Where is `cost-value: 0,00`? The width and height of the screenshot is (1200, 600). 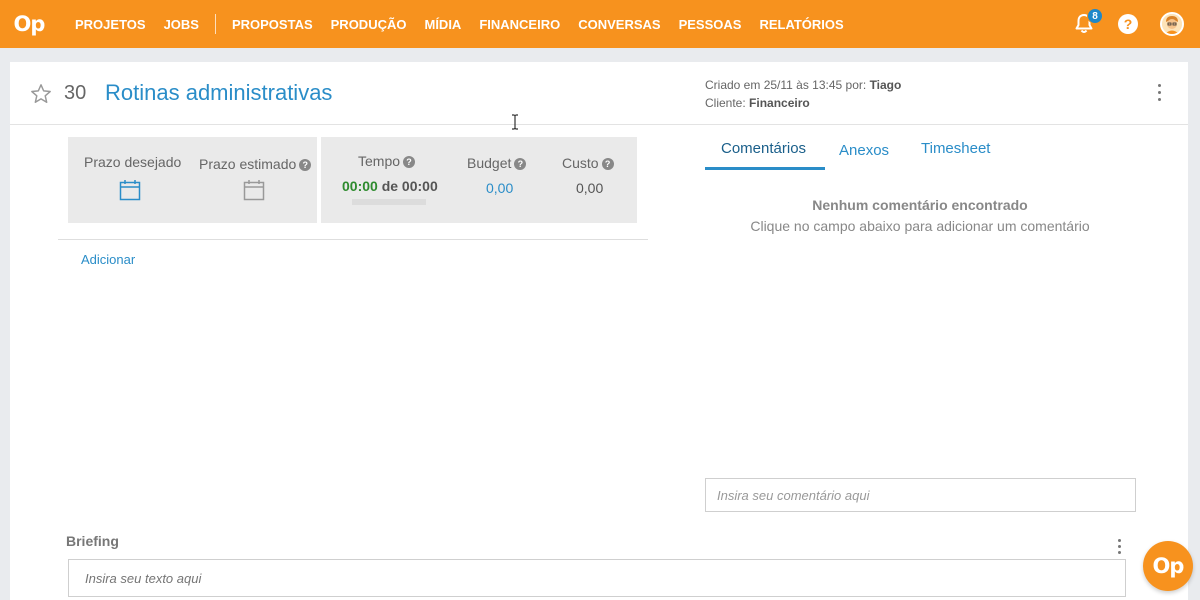
cost-value: 0,00 is located at coordinates (590, 188).